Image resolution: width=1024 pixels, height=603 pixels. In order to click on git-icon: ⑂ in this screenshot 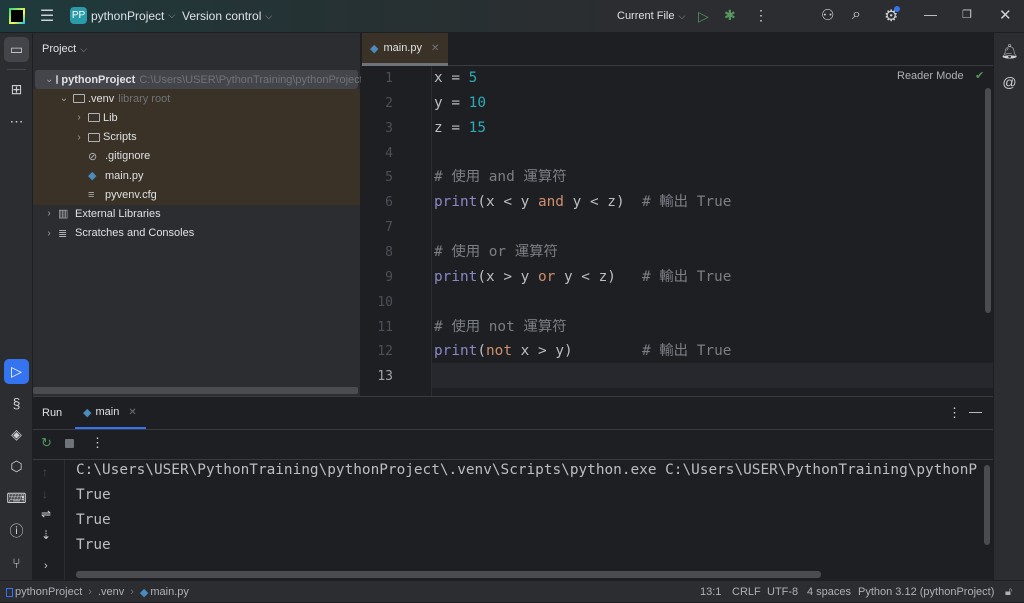, I will do `click(16, 562)`.